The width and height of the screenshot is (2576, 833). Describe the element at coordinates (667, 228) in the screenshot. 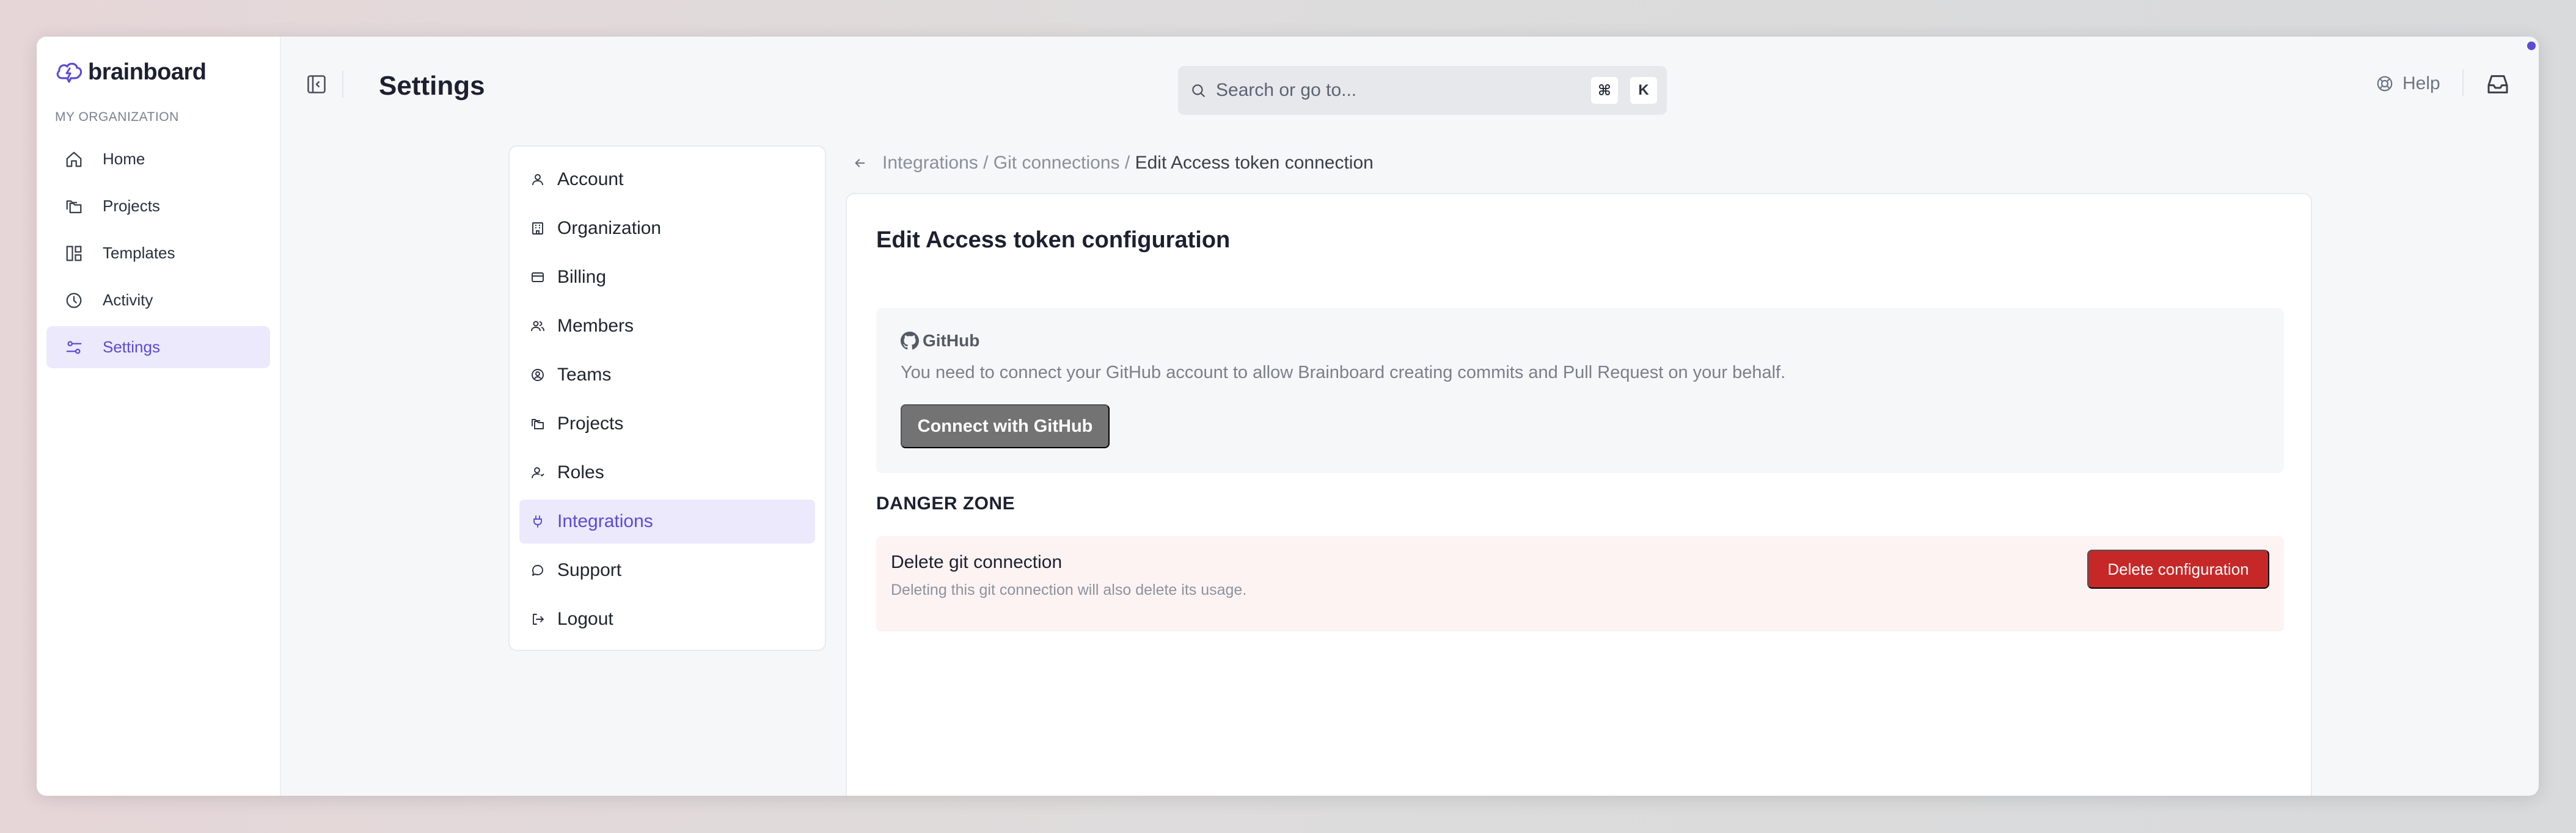

I see `settings-item-organization: Organization` at that location.